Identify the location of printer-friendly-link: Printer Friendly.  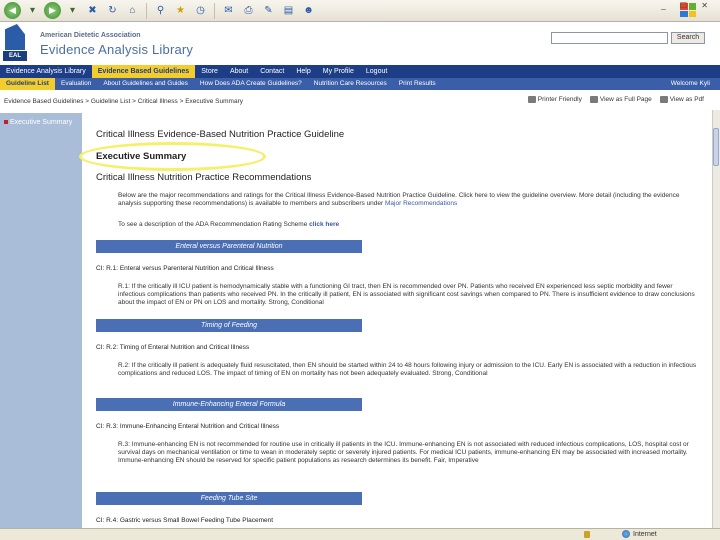
(554, 99).